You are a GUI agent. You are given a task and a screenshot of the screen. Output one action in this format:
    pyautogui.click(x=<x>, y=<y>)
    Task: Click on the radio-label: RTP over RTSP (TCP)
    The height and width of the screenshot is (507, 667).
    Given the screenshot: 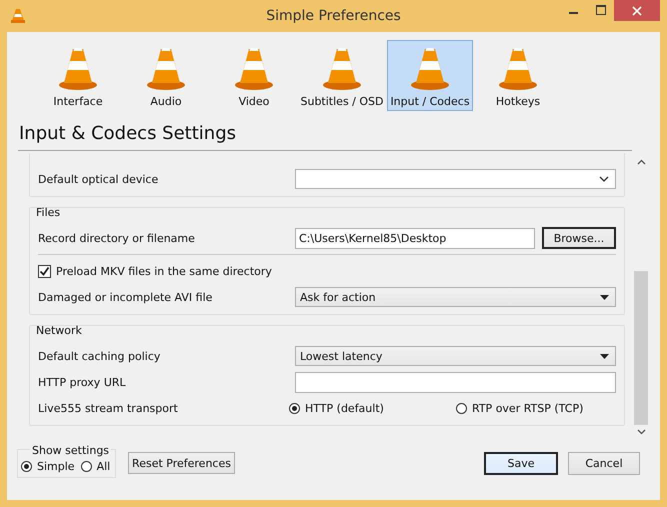 What is the action you would take?
    pyautogui.click(x=528, y=408)
    